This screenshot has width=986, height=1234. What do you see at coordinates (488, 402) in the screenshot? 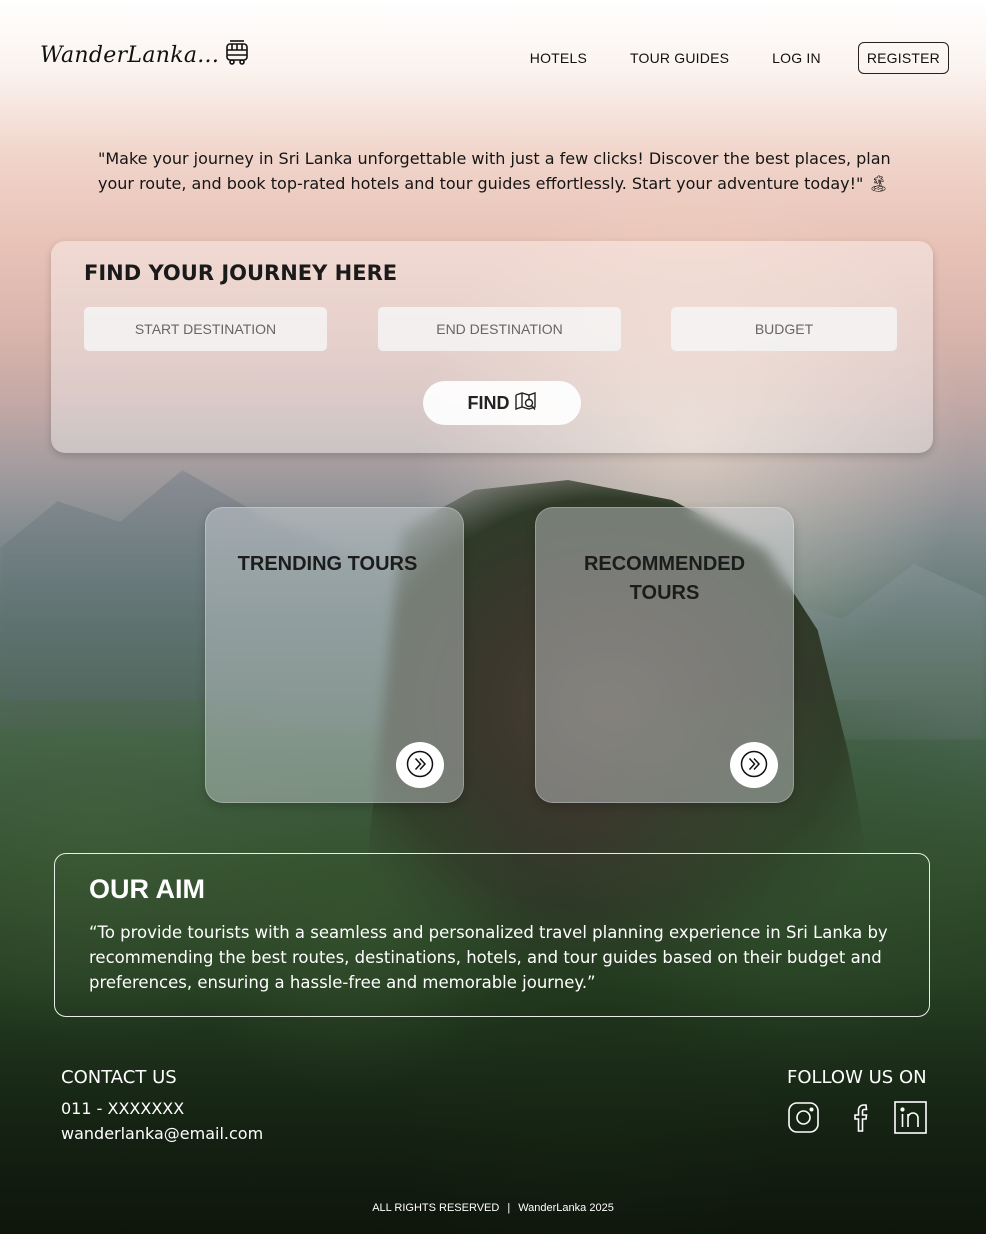
I see `find-button-label: FIND` at bounding box center [488, 402].